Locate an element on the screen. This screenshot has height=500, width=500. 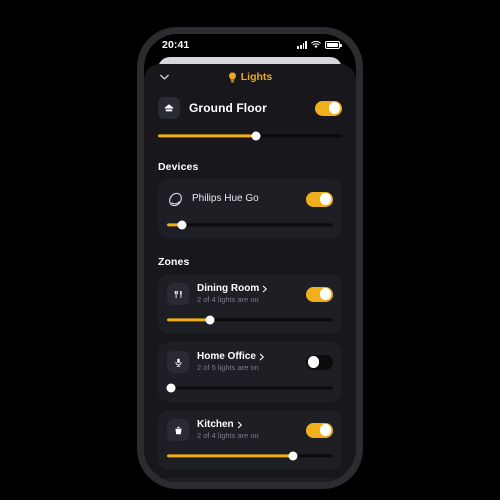
device-name: Philips Hue Go is located at coordinates (225, 198).